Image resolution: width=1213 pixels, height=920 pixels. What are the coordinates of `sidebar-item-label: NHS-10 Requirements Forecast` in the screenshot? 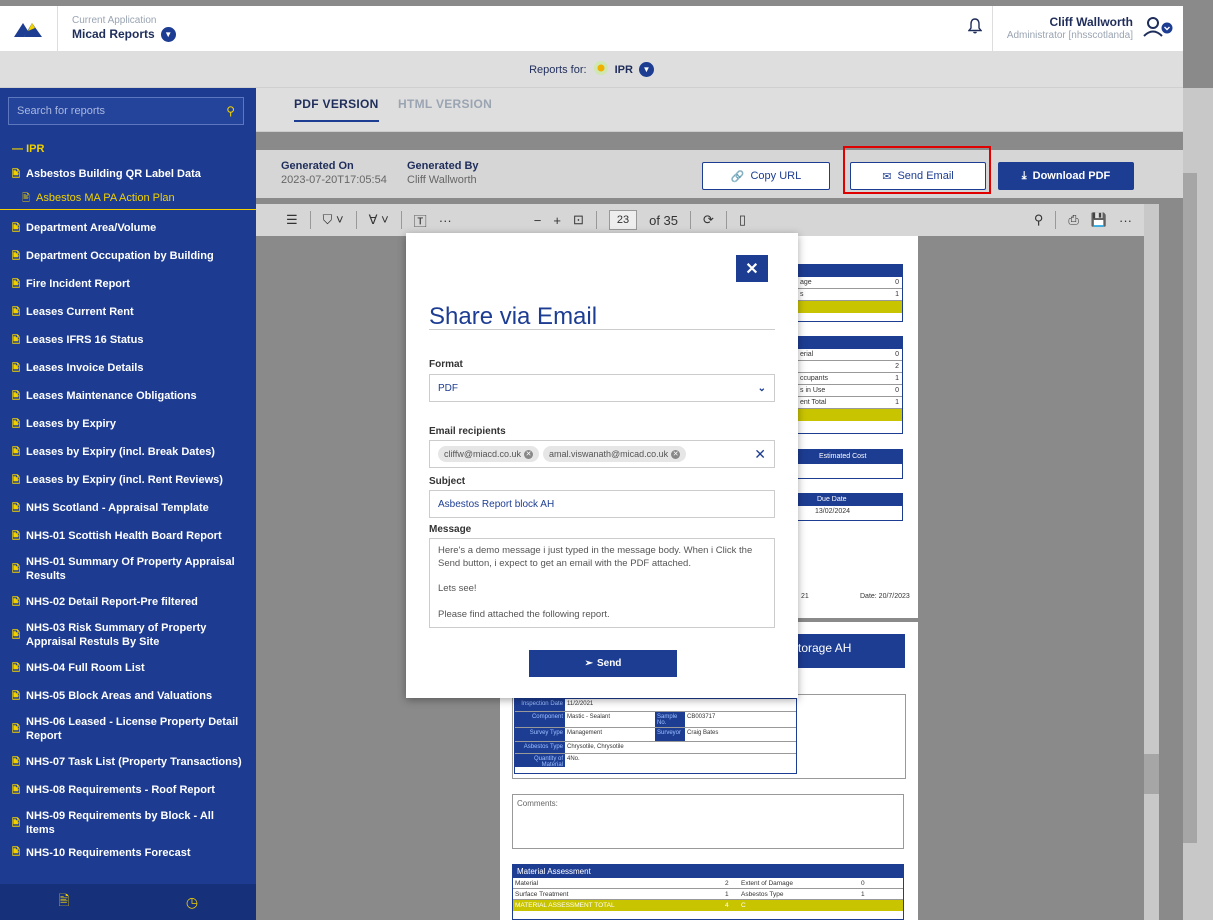 It's located at (108, 852).